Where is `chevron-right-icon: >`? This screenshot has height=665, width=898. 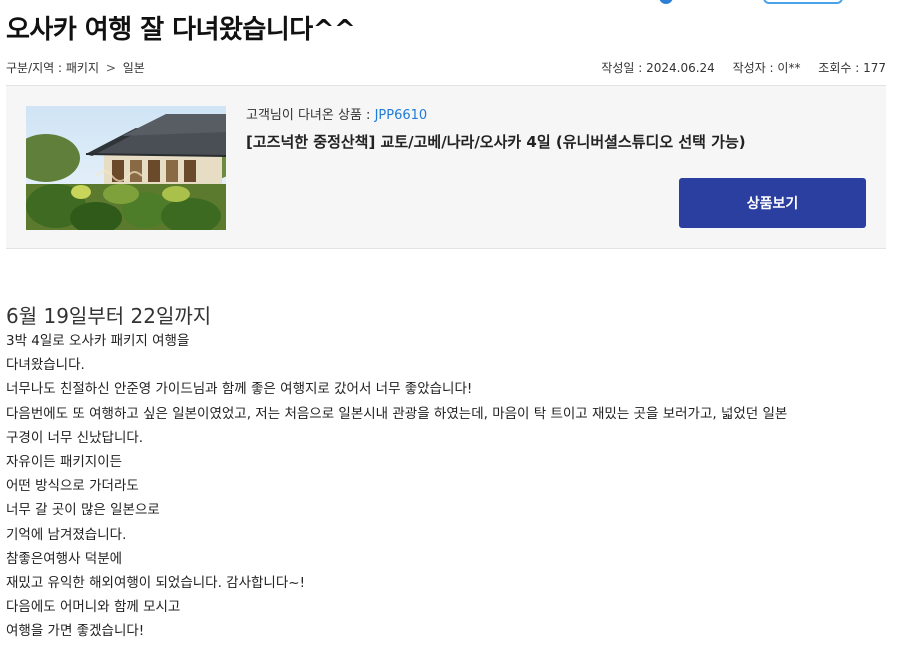
chevron-right-icon: > is located at coordinates (110, 68).